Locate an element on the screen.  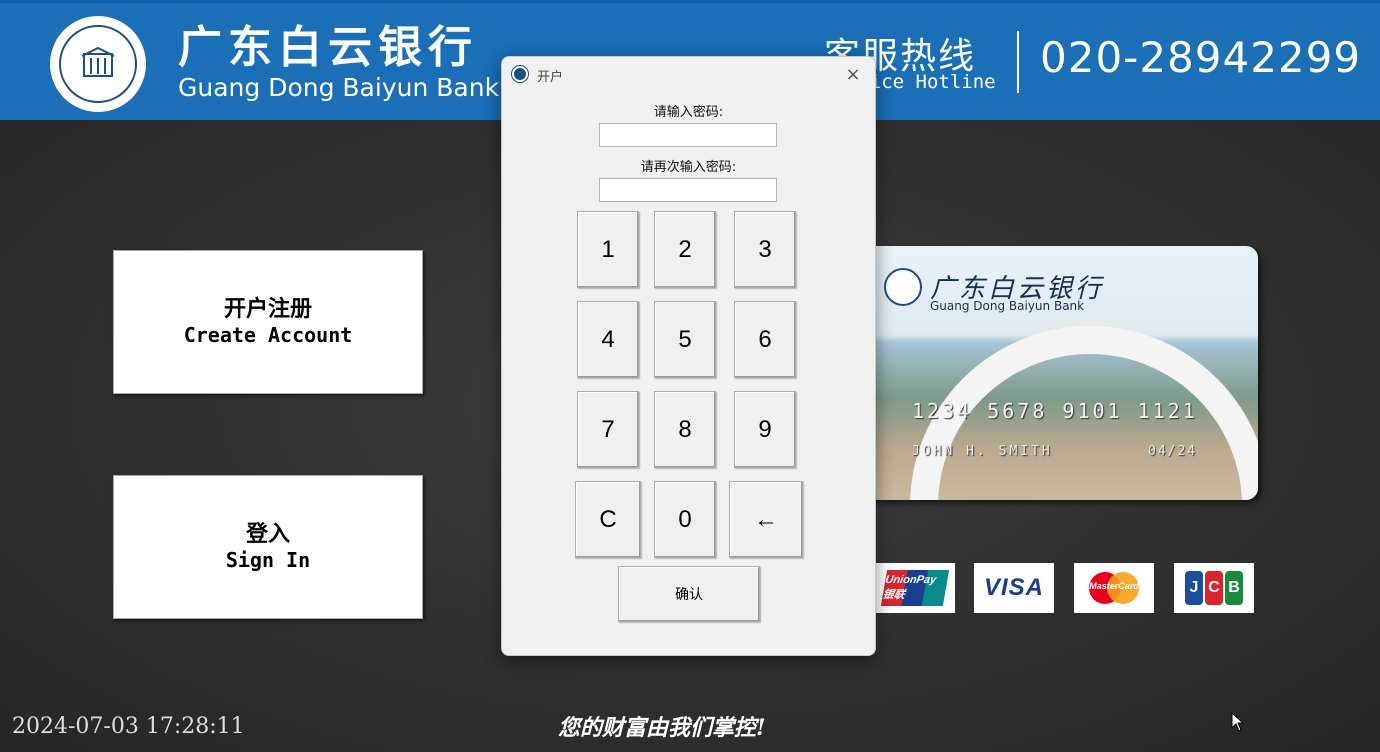
bank-logo is located at coordinates (98, 64).